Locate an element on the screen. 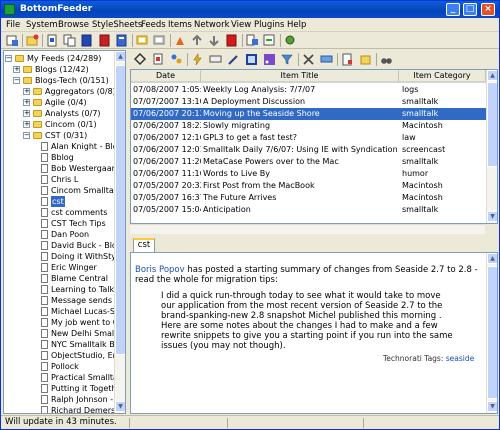  tree-scroll-thumb is located at coordinates (120, 210).